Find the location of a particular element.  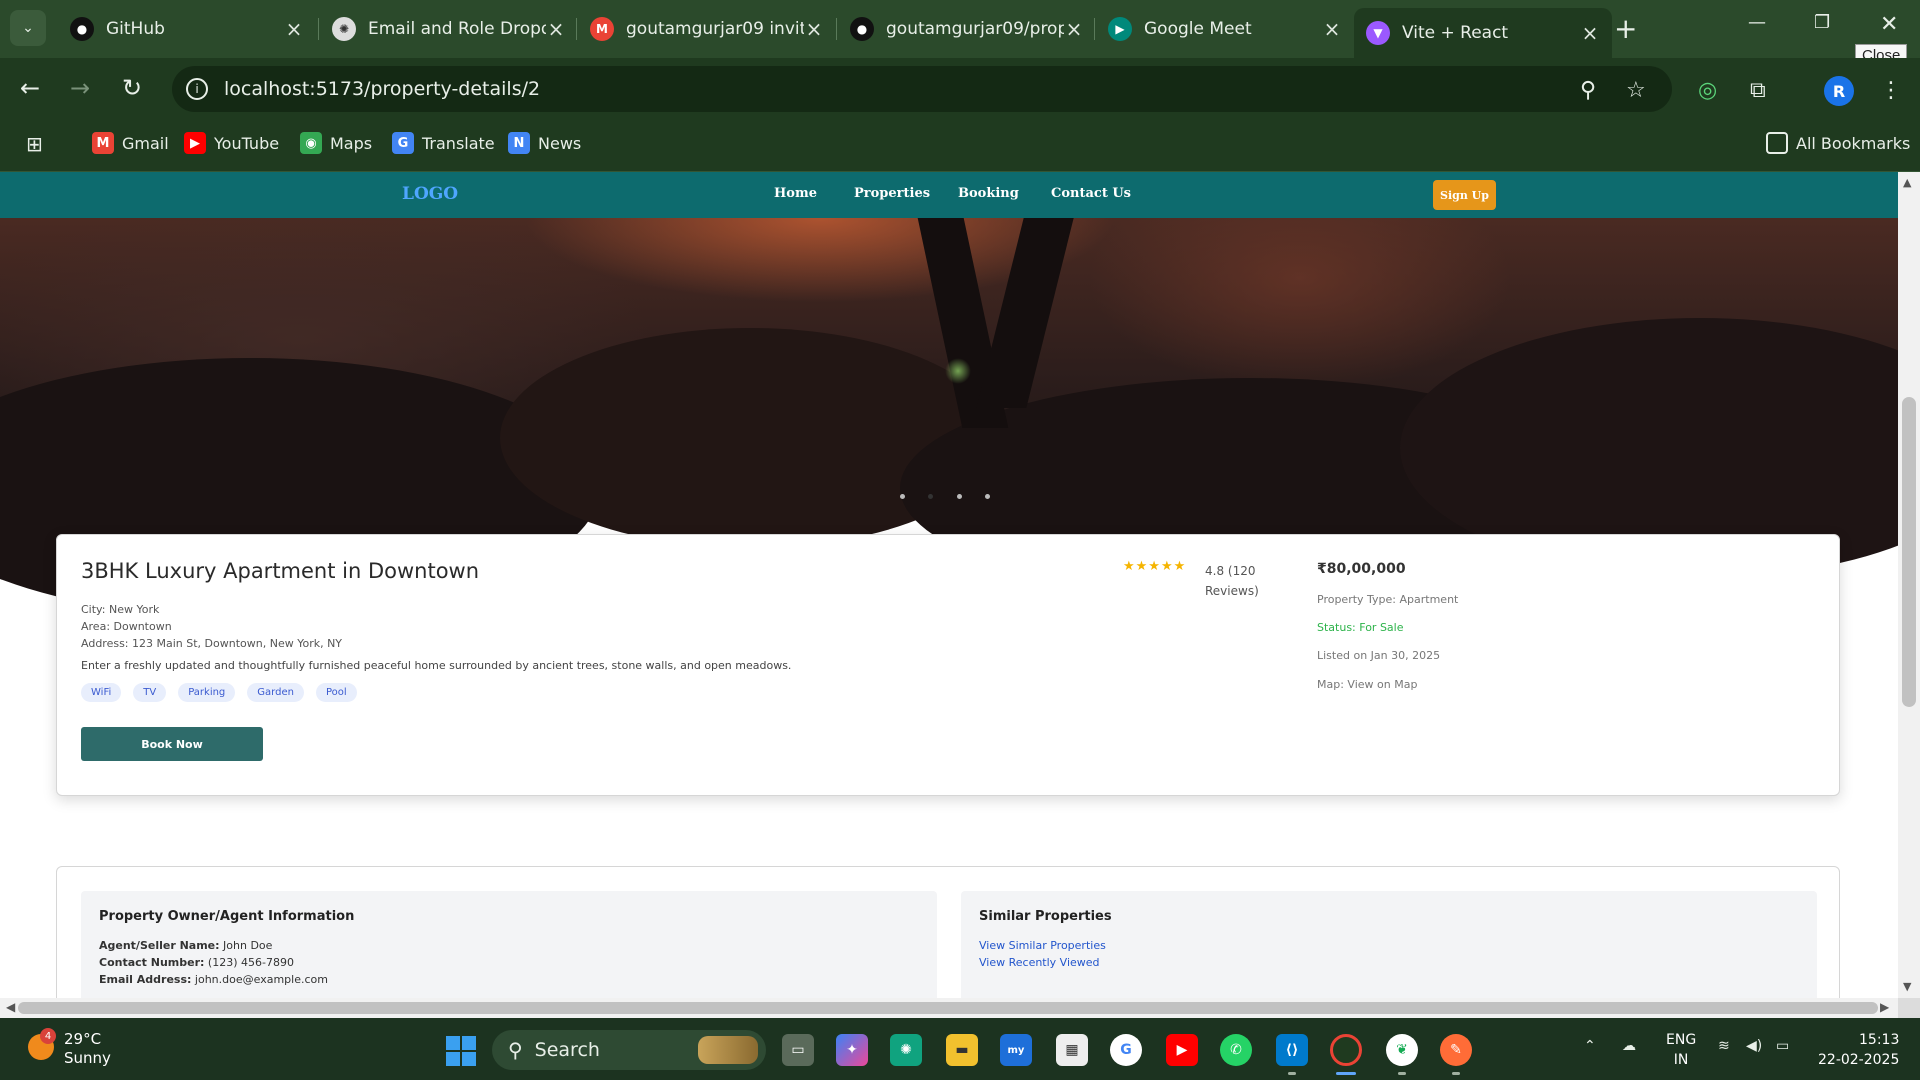

zoom-icon: ⚲ is located at coordinates (1588, 90).